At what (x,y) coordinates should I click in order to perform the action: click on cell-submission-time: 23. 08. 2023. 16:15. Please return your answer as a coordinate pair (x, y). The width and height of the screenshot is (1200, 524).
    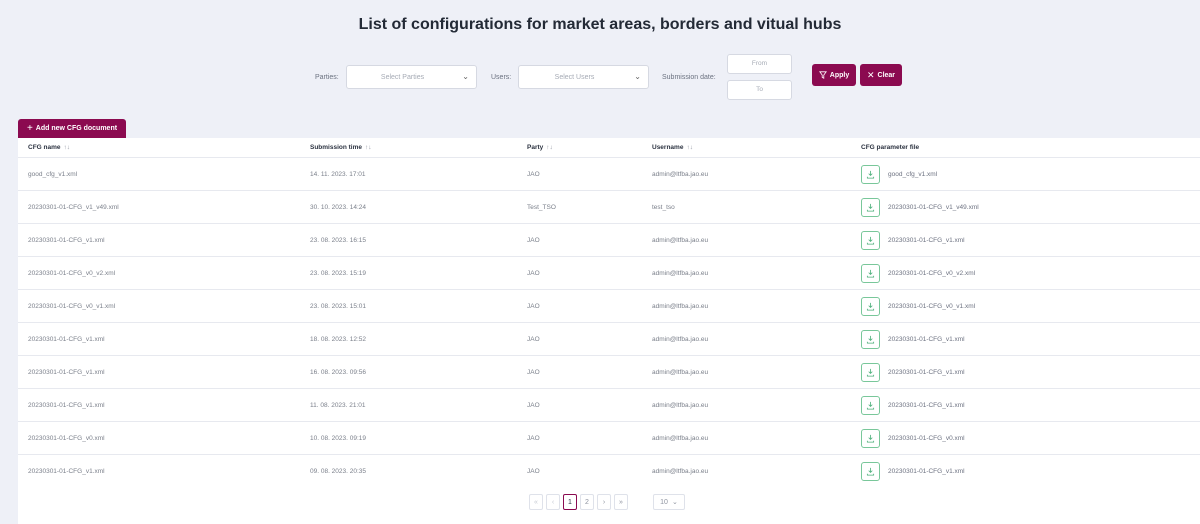
    Looking at the image, I should click on (338, 240).